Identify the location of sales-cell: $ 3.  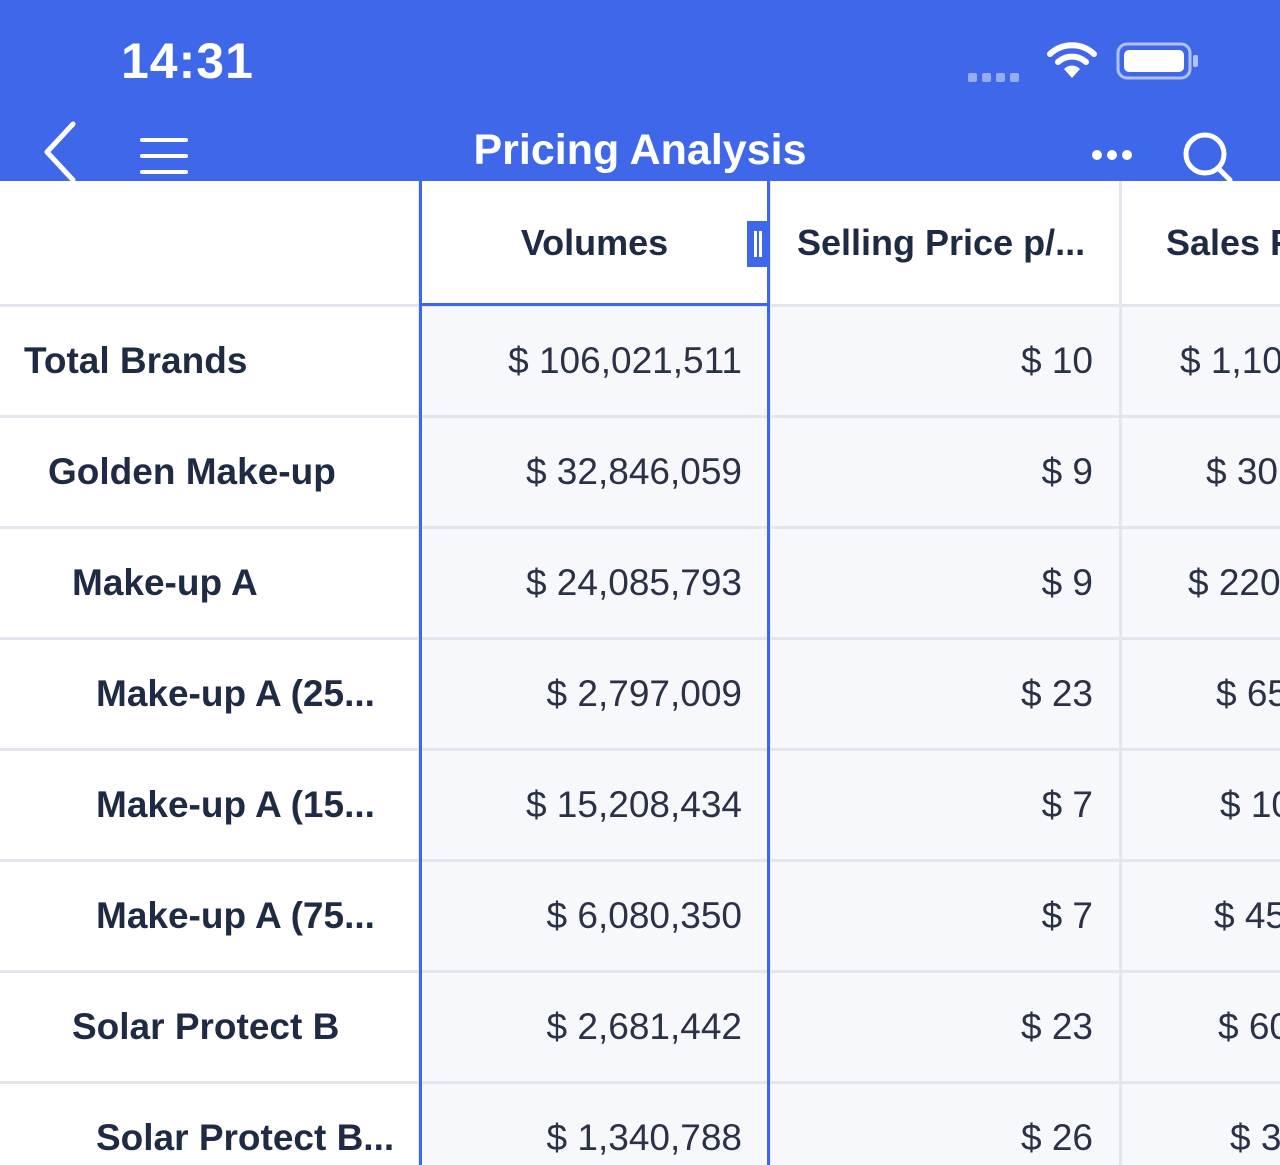
(1201, 1124).